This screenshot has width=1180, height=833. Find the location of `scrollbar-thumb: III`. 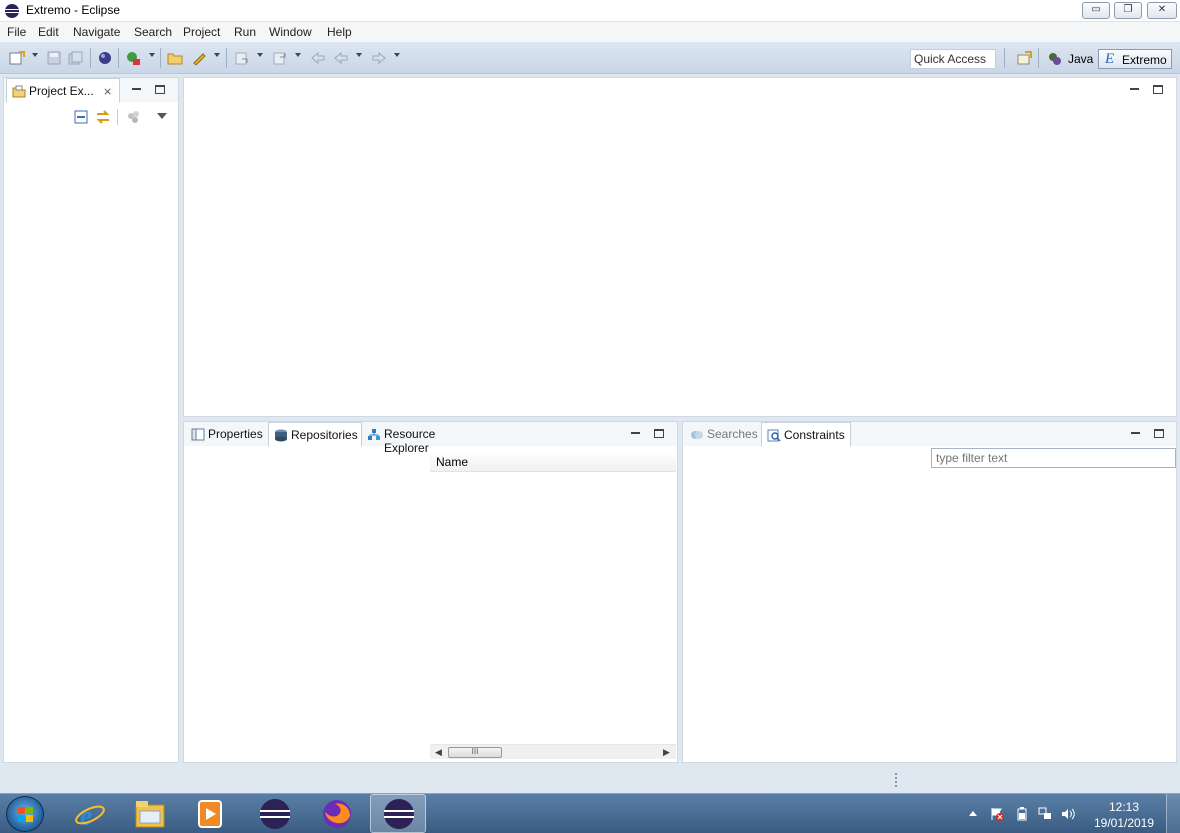

scrollbar-thumb: III is located at coordinates (475, 752).